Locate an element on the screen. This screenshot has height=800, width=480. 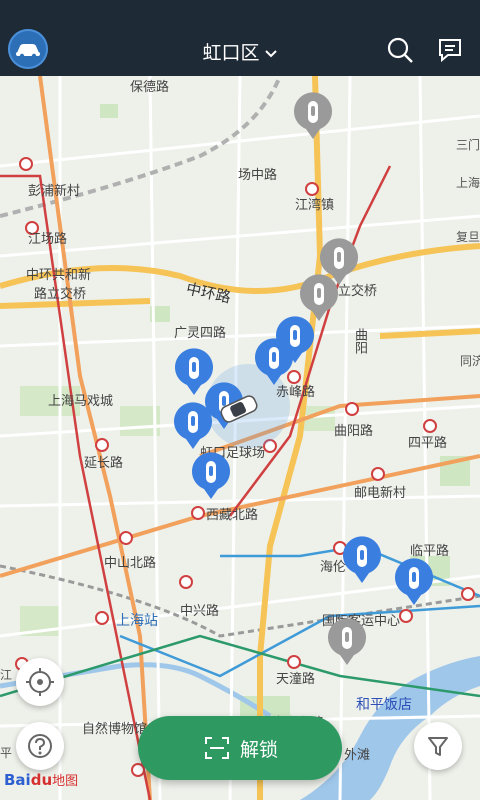
map-label: 自然博物馆 is located at coordinates (115, 729).